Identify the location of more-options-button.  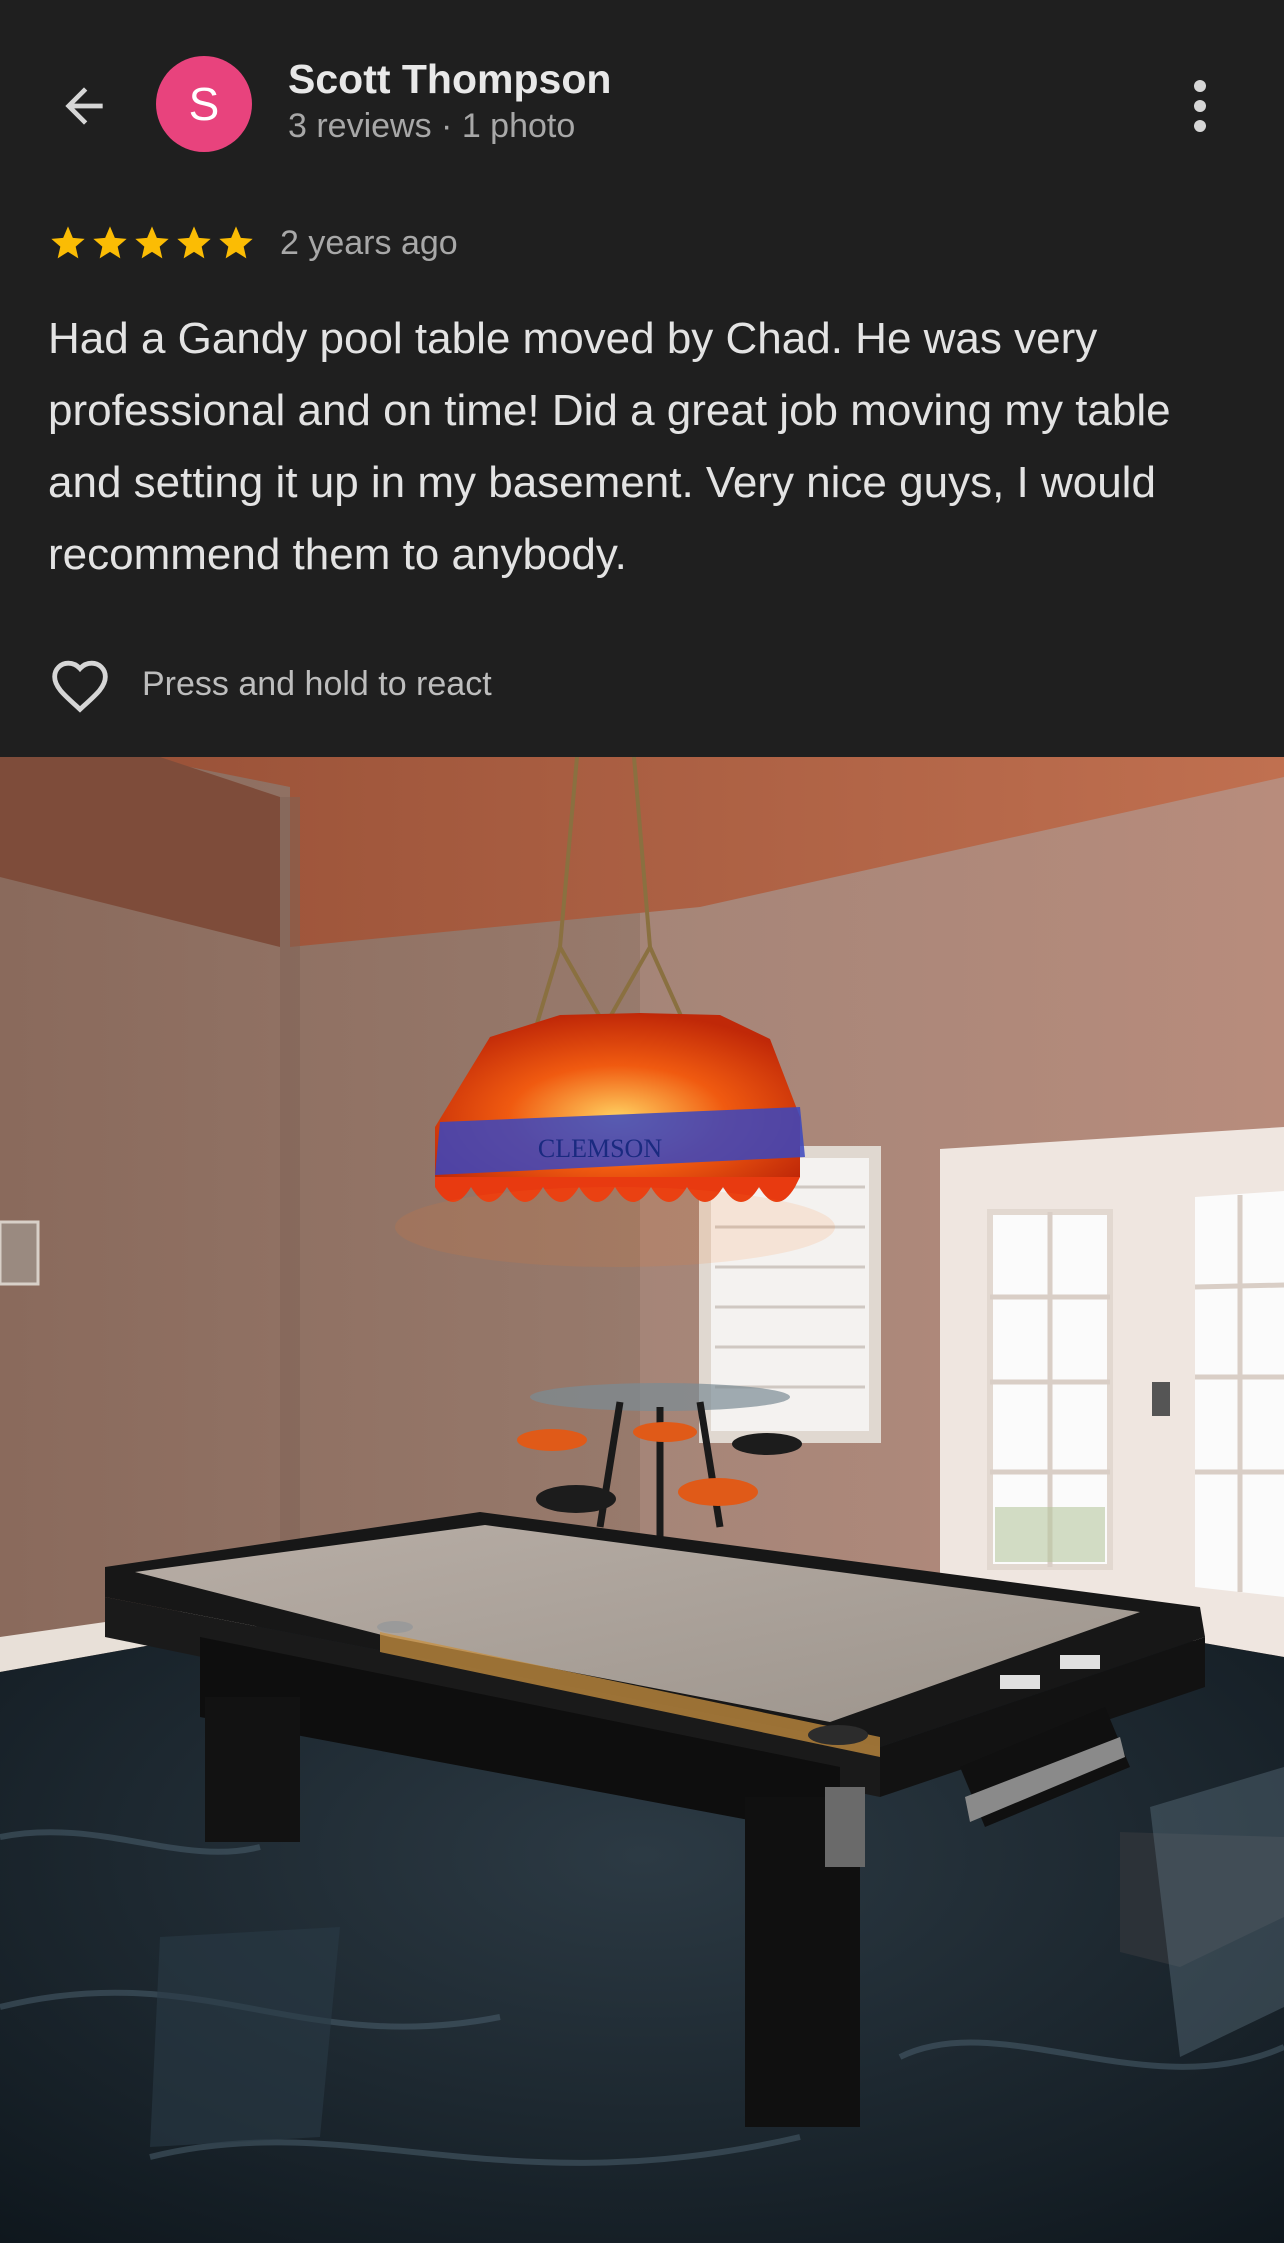
(1200, 106).